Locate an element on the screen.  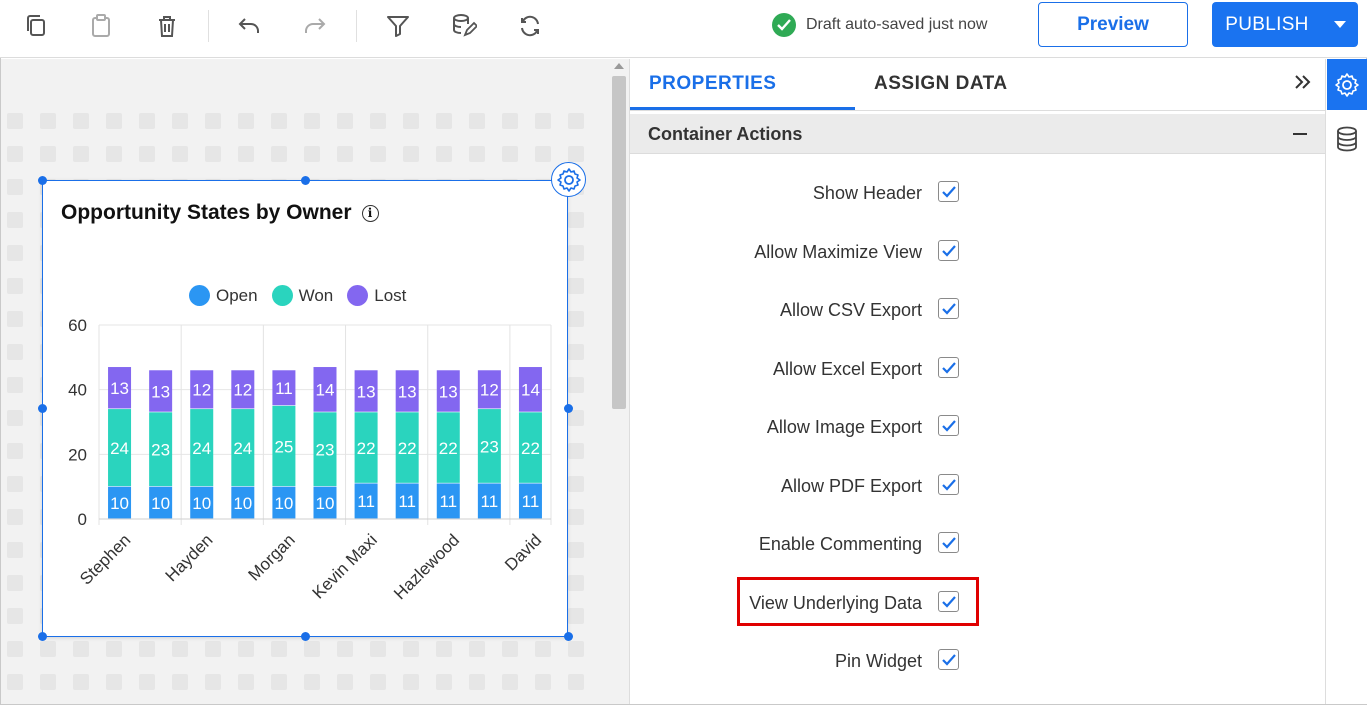
info-icon: i is located at coordinates (370, 213).